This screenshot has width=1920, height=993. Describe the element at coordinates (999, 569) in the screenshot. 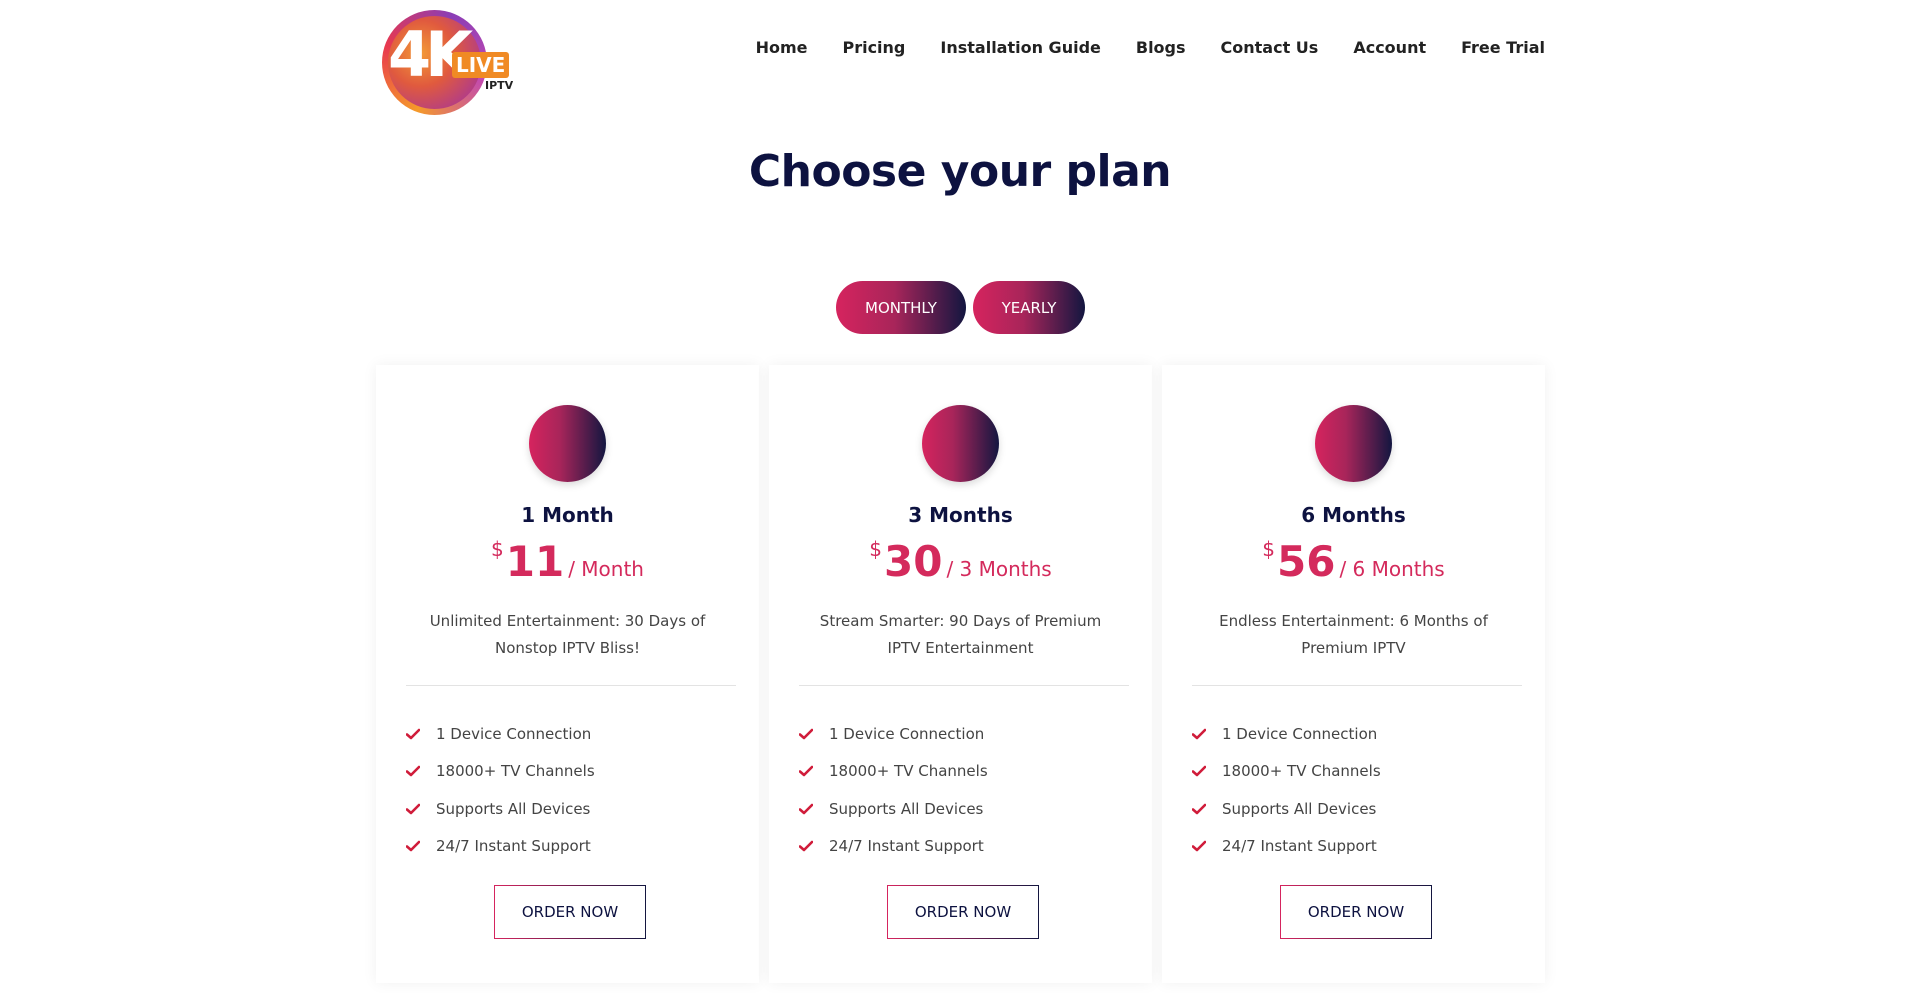

I see `price-period: / 3 Months` at that location.